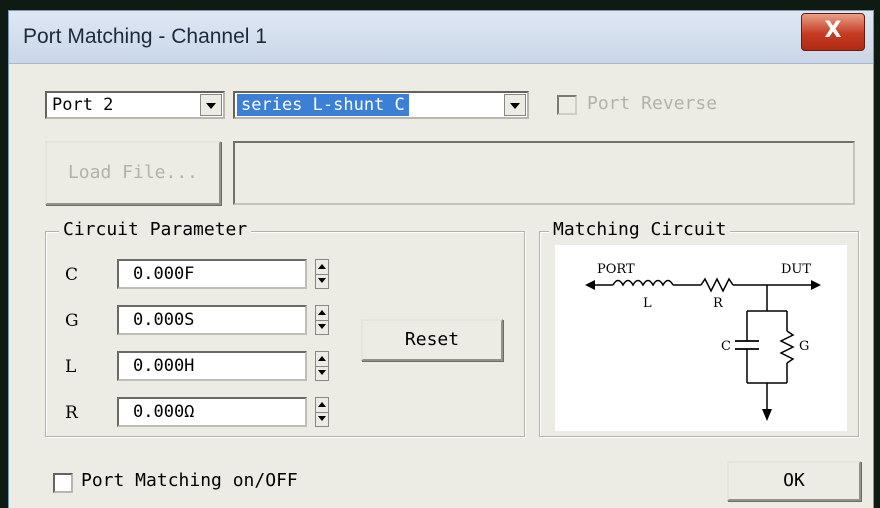  I want to click on matching-circuit-title: Matching Circuit, so click(640, 229).